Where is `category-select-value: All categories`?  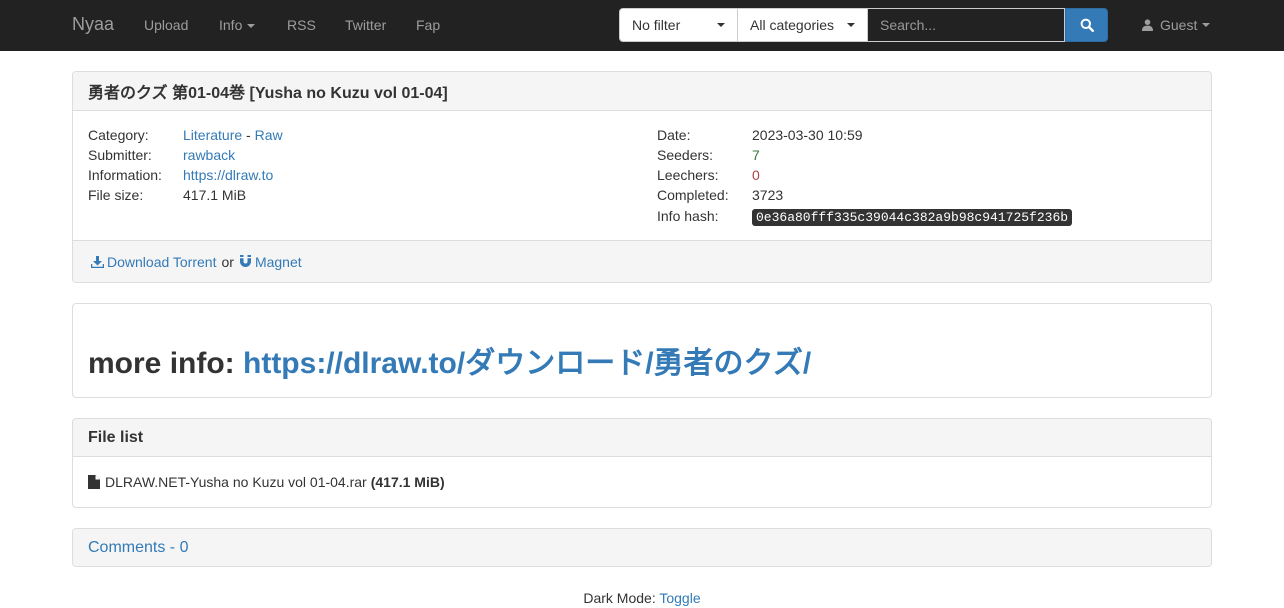
category-select-value: All categories is located at coordinates (792, 25).